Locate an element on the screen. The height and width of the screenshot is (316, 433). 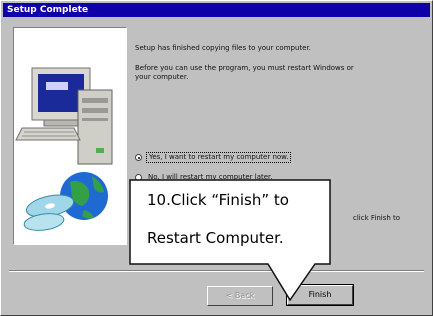
message-line-3: your computer. is located at coordinates (162, 77).